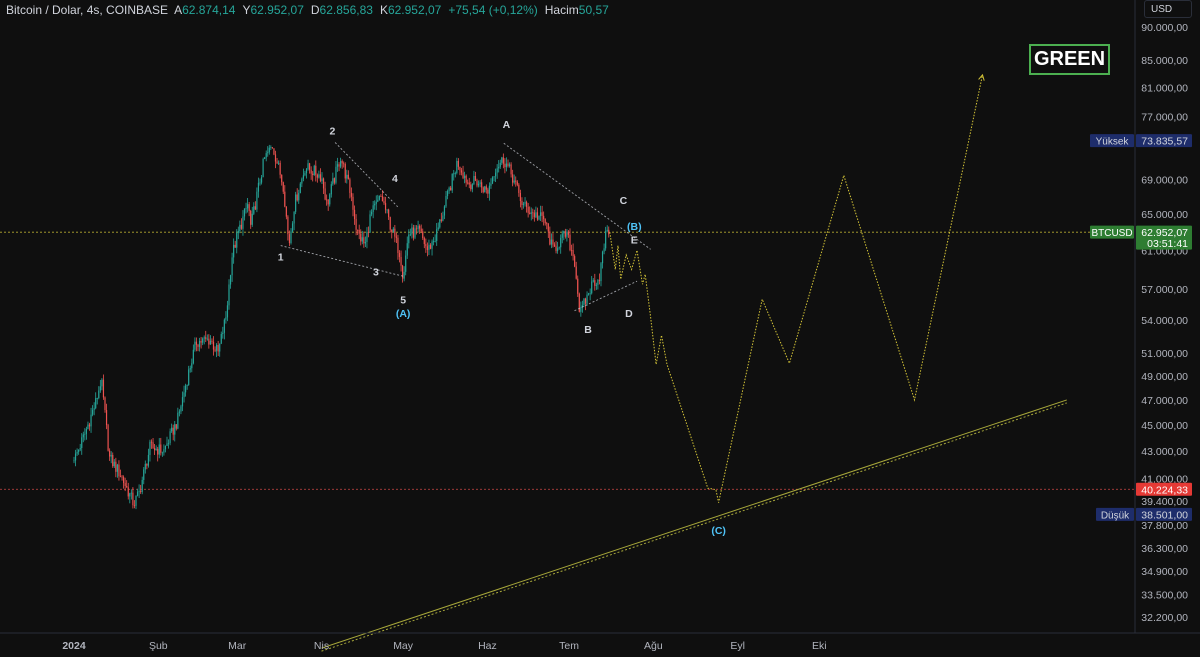 Image resolution: width=1200 pixels, height=657 pixels. Describe the element at coordinates (1164, 549) in the screenshot. I see `price-tick-label: 36.300,00` at that location.